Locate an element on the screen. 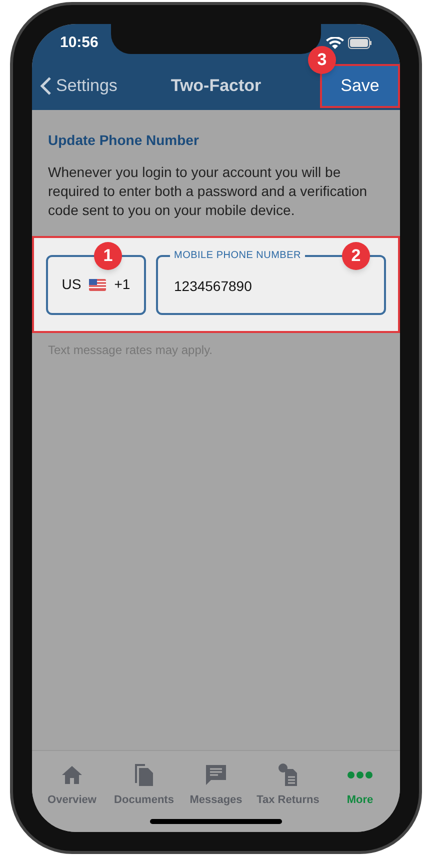  step-badge: 1 is located at coordinates (108, 256).